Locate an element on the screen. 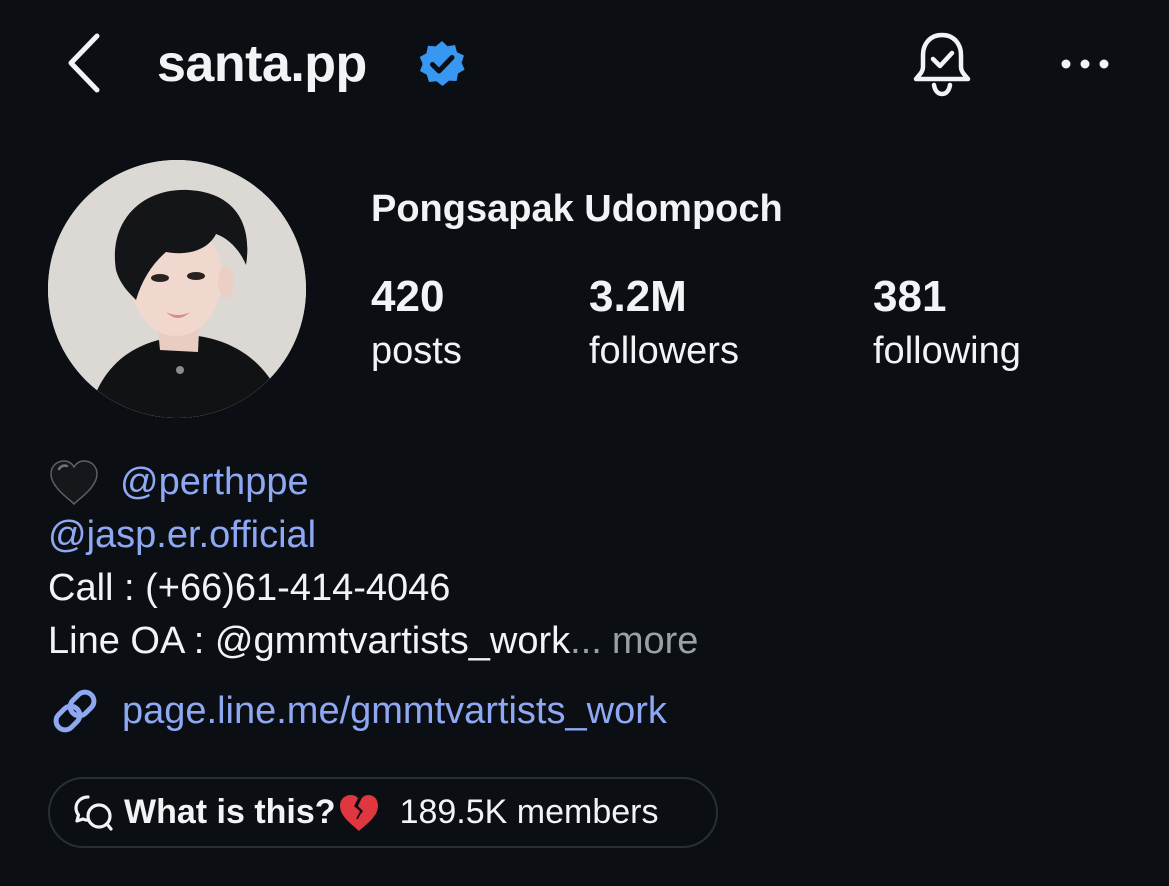 This screenshot has height=886, width=1169. notifications-button is located at coordinates (942, 64).